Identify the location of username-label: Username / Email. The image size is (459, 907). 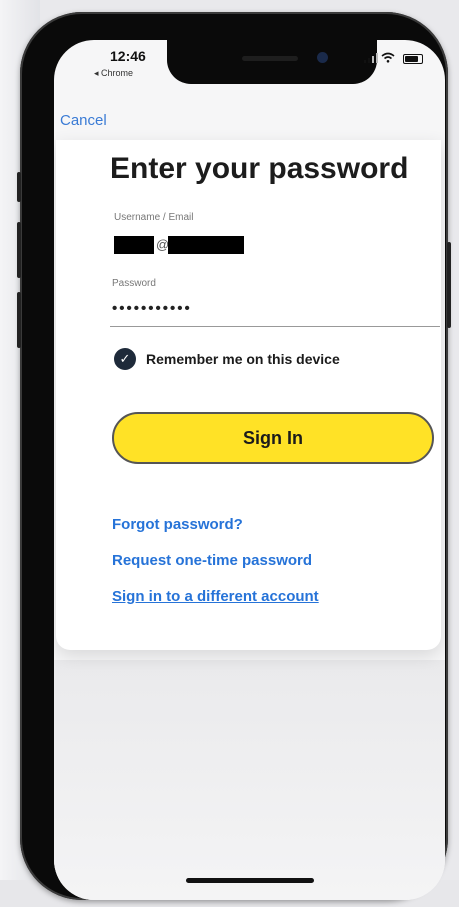
(154, 217).